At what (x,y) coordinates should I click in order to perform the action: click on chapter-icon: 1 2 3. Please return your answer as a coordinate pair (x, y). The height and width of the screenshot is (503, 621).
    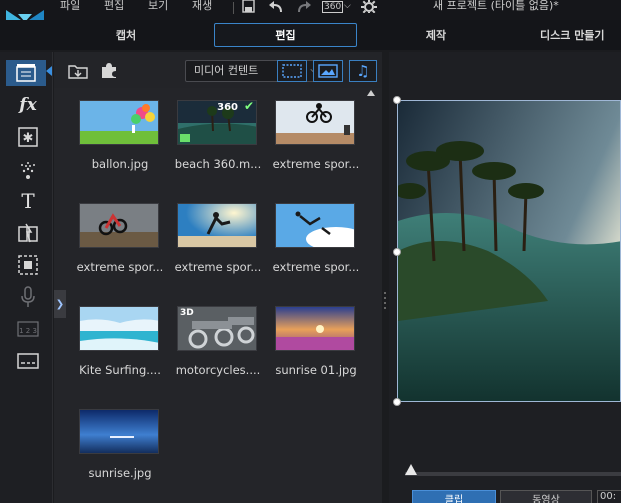
    Looking at the image, I should click on (28, 329).